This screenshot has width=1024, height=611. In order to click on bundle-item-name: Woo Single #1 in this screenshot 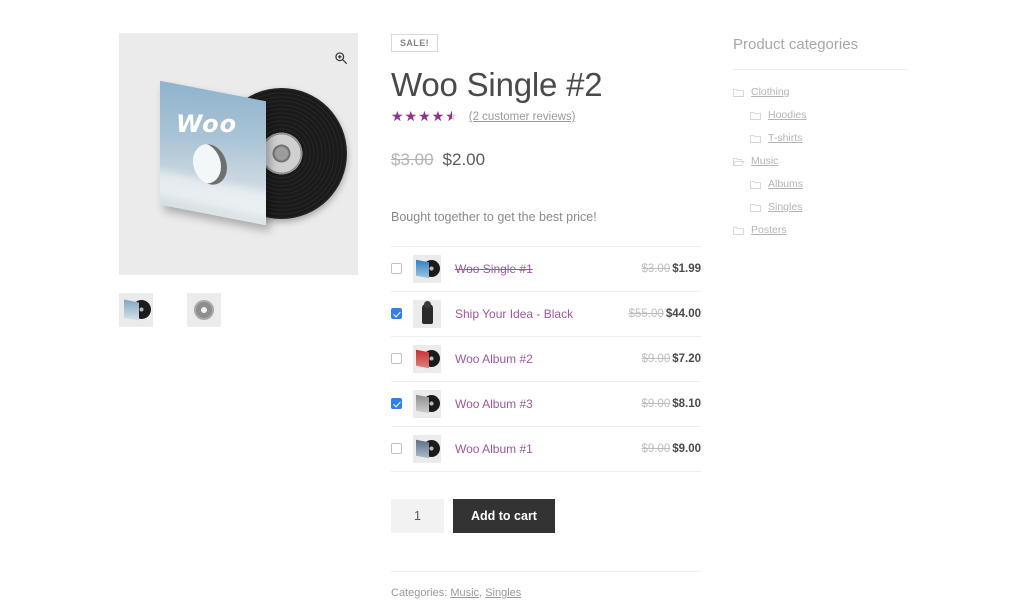, I will do `click(548, 269)`.